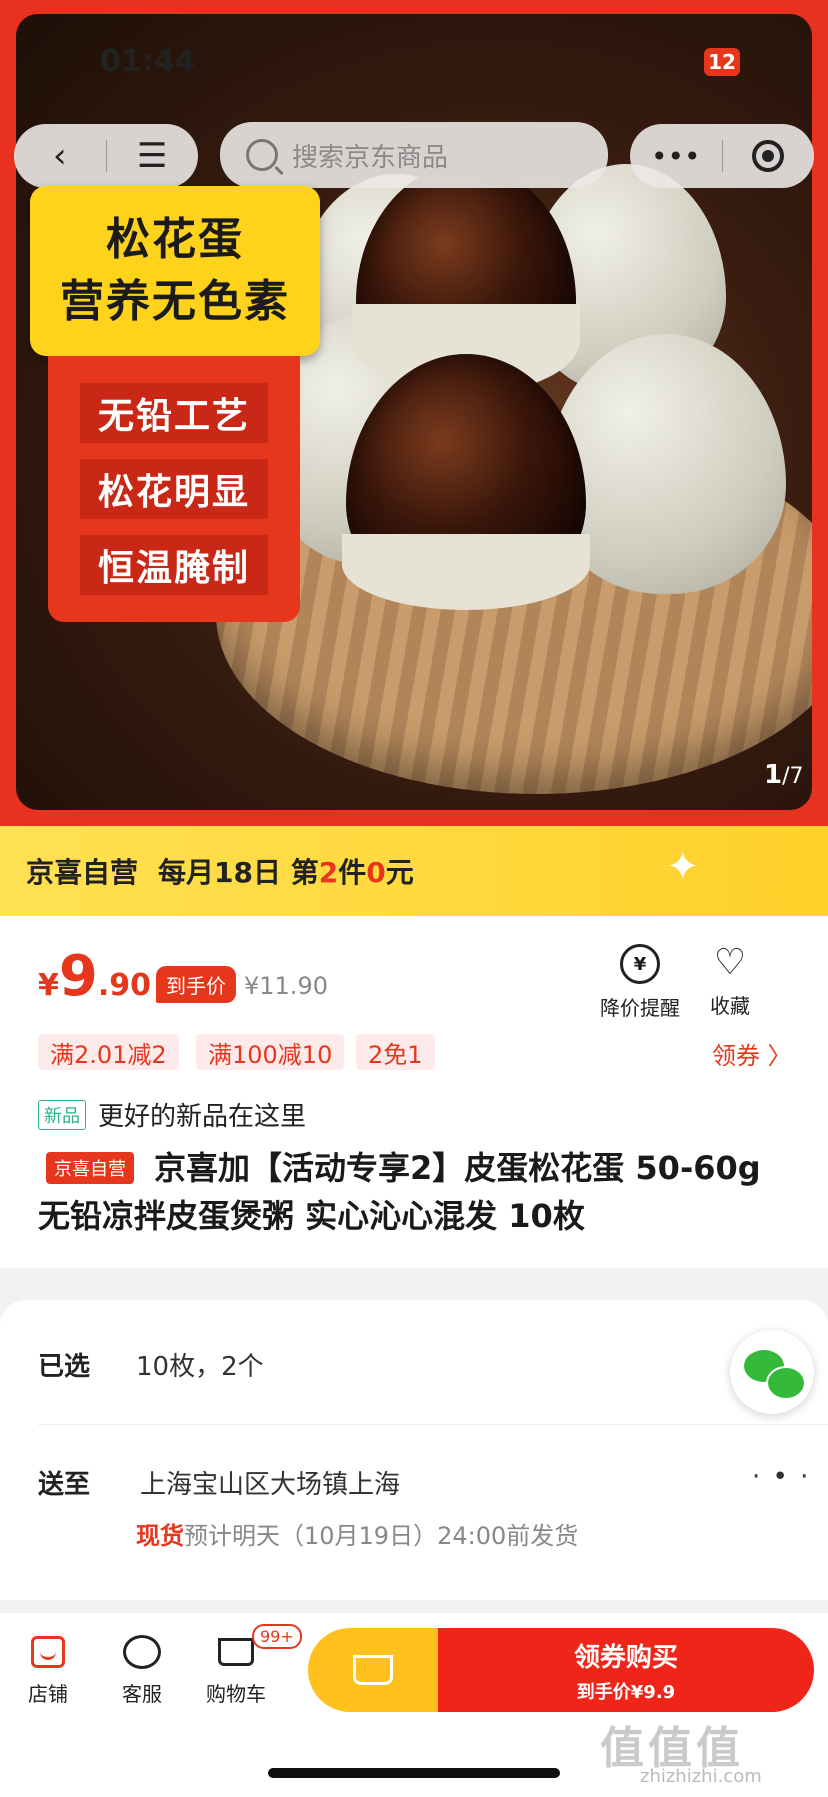 Image resolution: width=828 pixels, height=1797 pixels. What do you see at coordinates (94, 976) in the screenshot?
I see `price: ¥9.90` at bounding box center [94, 976].